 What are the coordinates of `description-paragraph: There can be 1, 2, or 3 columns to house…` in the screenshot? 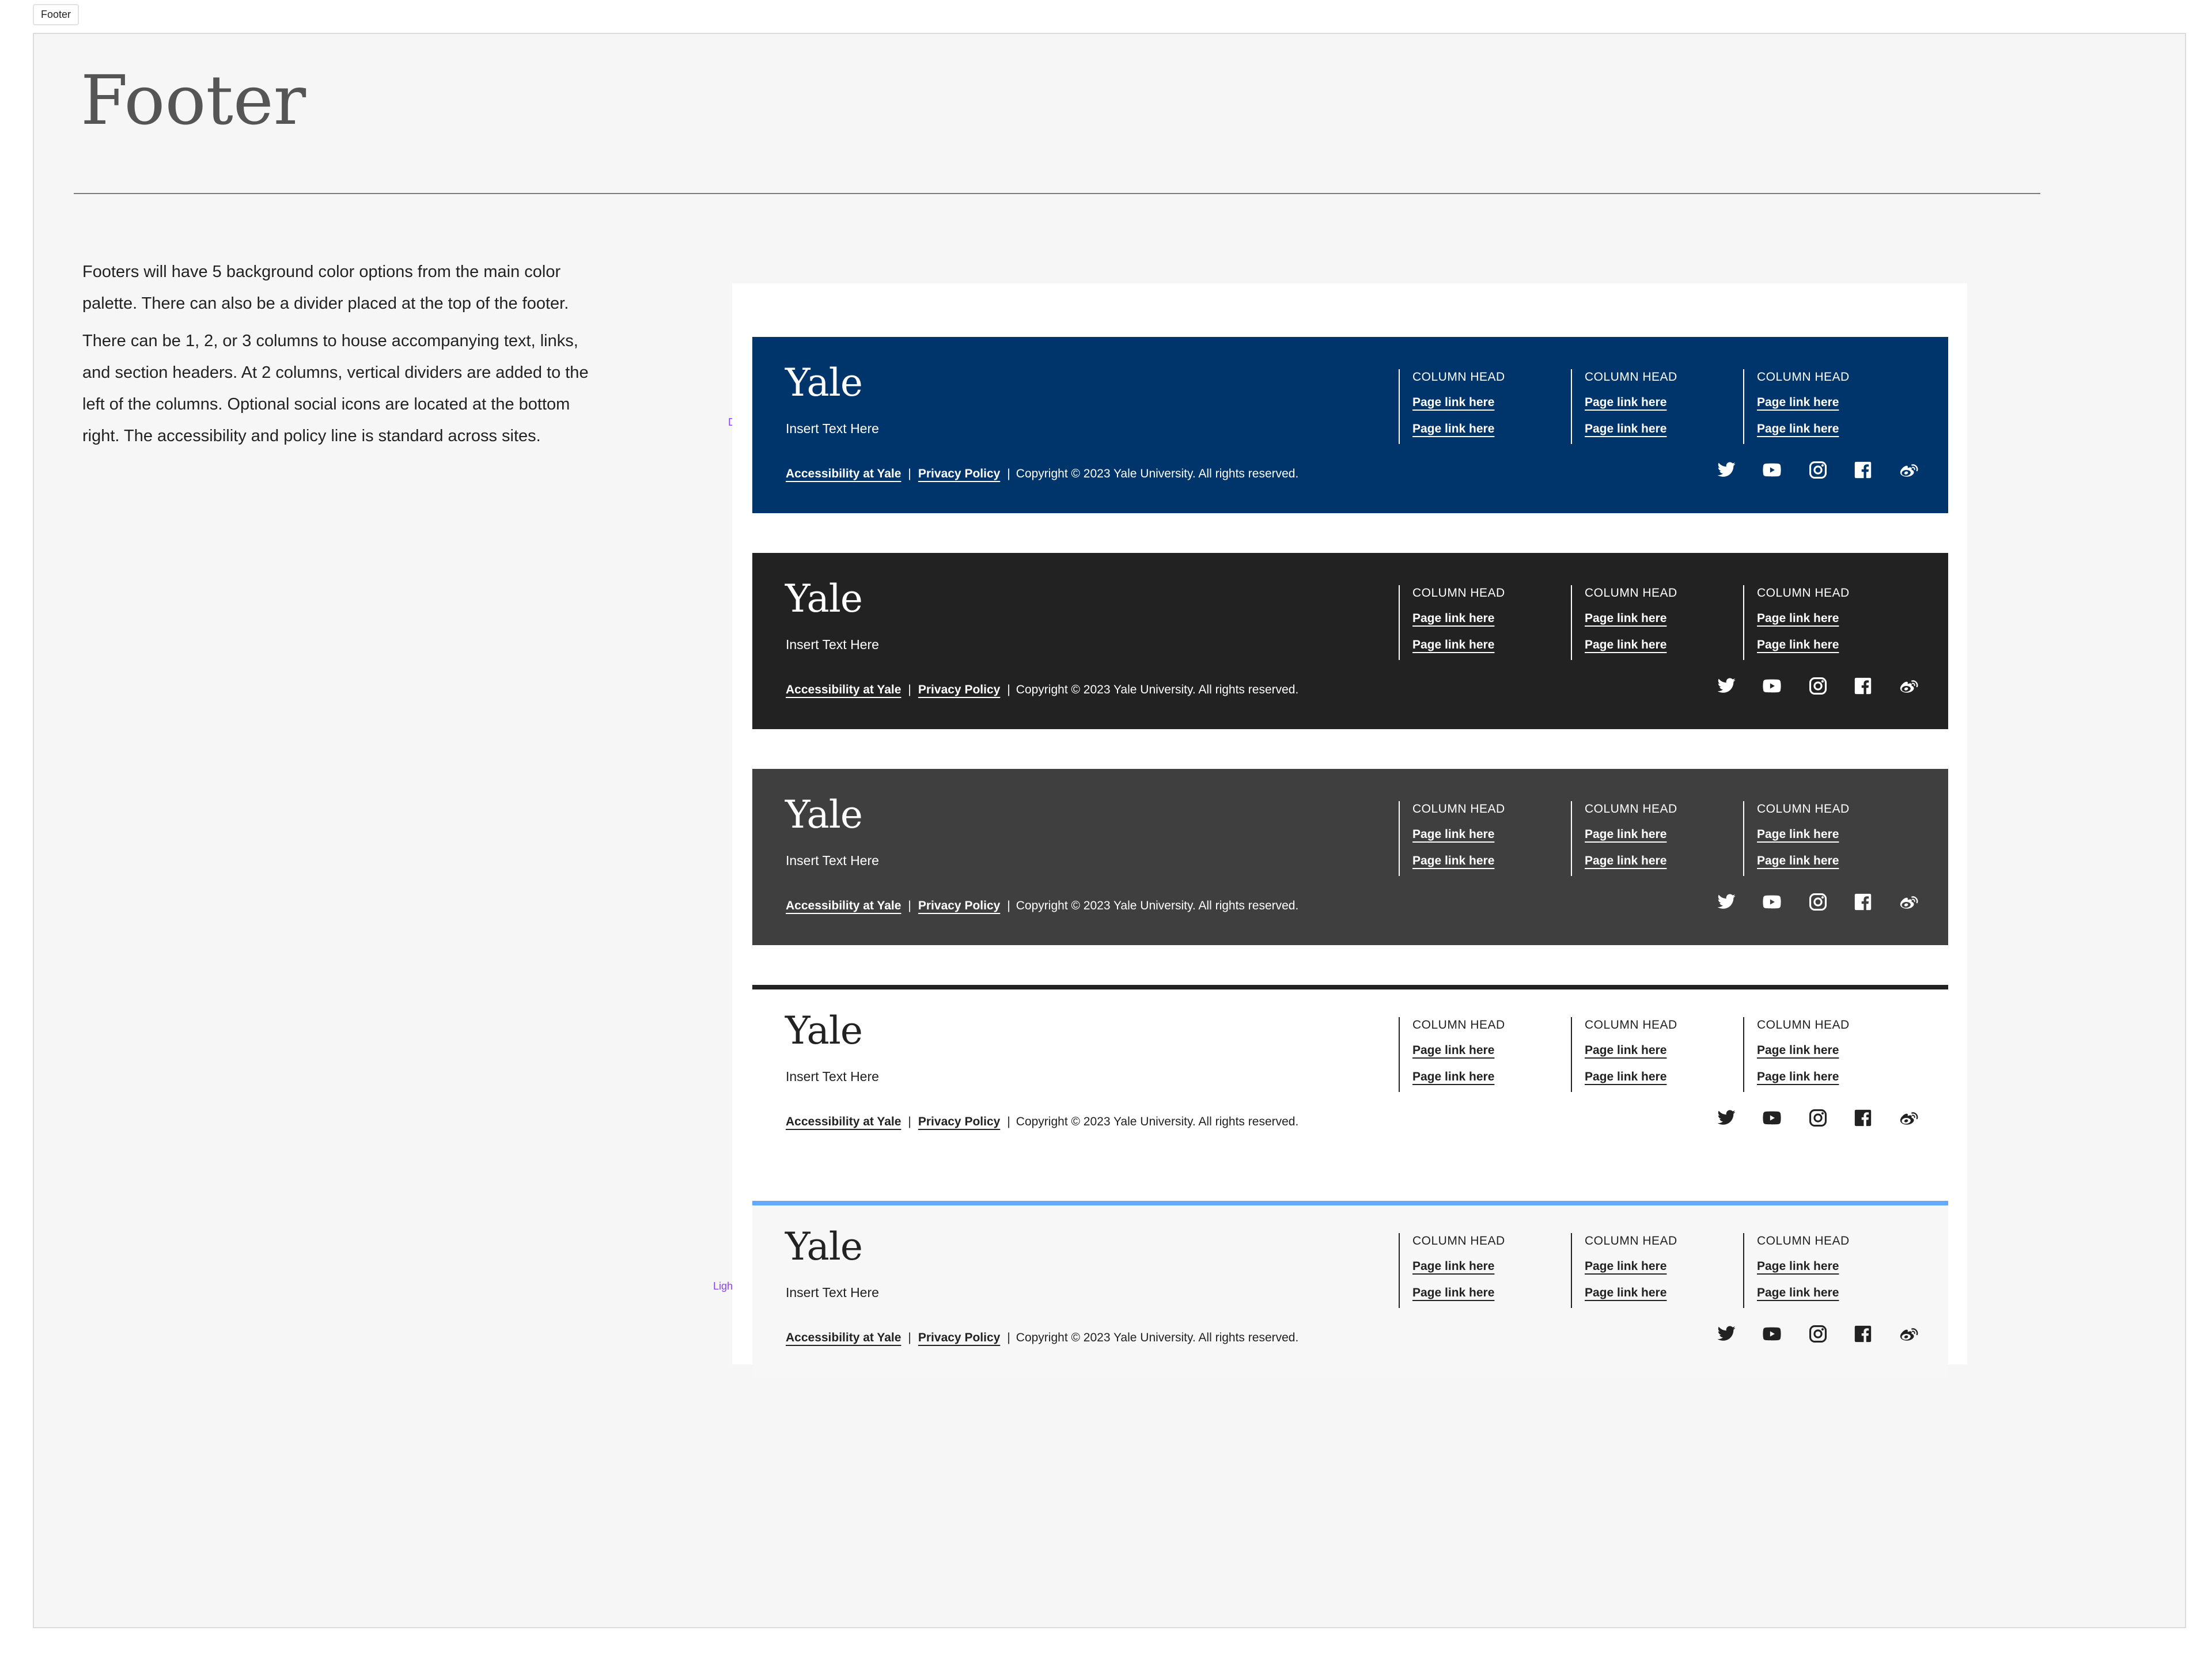 It's located at (335, 388).